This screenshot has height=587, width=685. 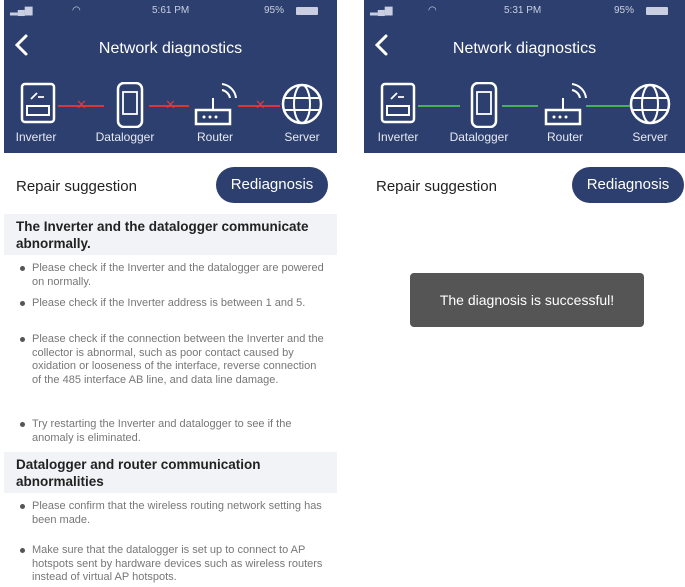 I want to click on status-time: 5:61 PM, so click(x=171, y=10).